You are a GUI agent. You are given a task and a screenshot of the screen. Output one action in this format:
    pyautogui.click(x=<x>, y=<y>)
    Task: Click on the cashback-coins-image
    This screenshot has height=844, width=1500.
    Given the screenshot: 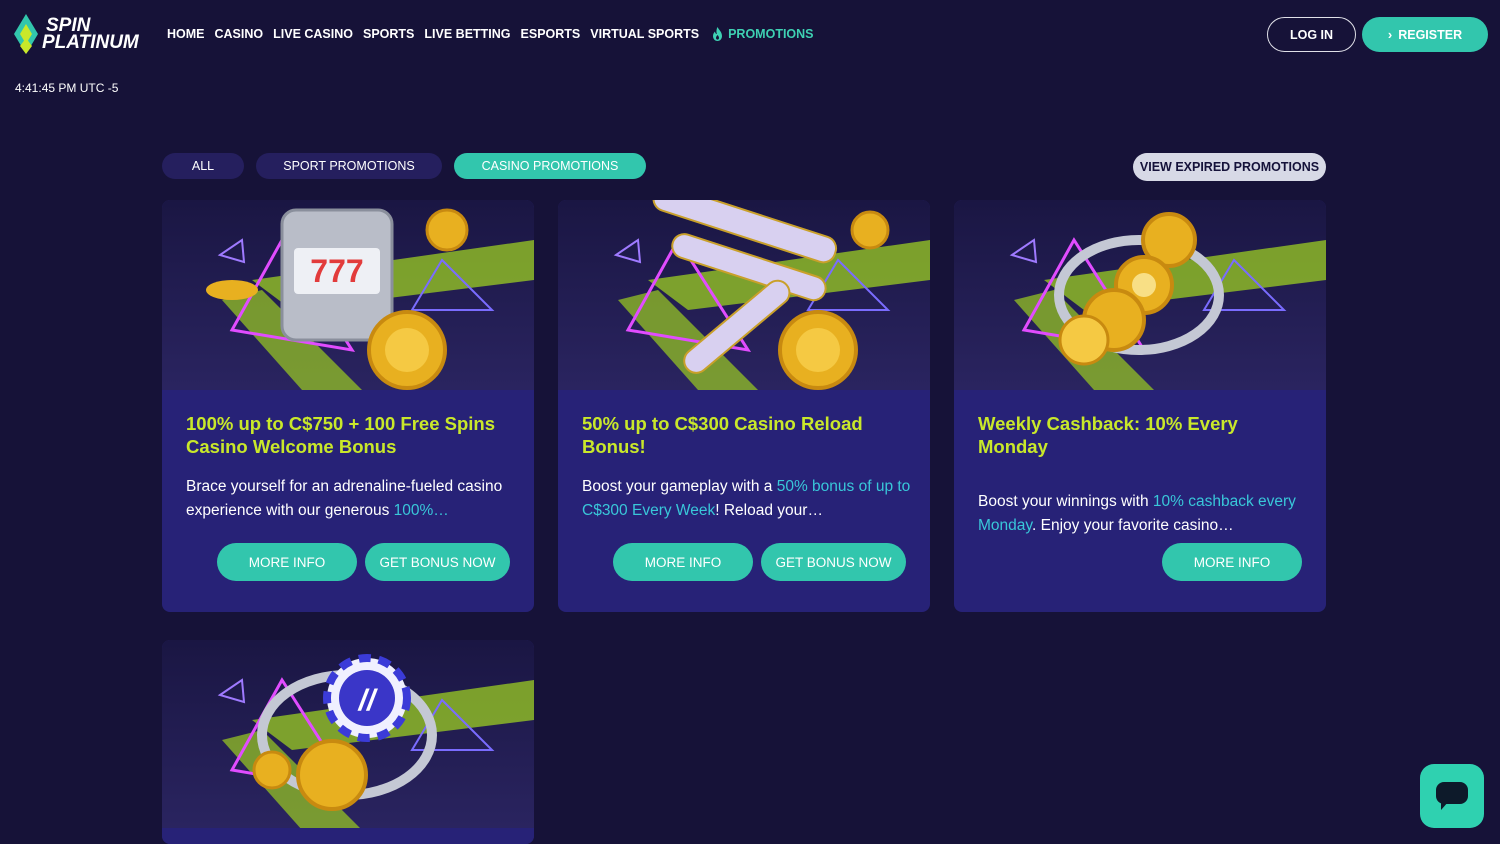 What is the action you would take?
    pyautogui.click(x=1140, y=295)
    